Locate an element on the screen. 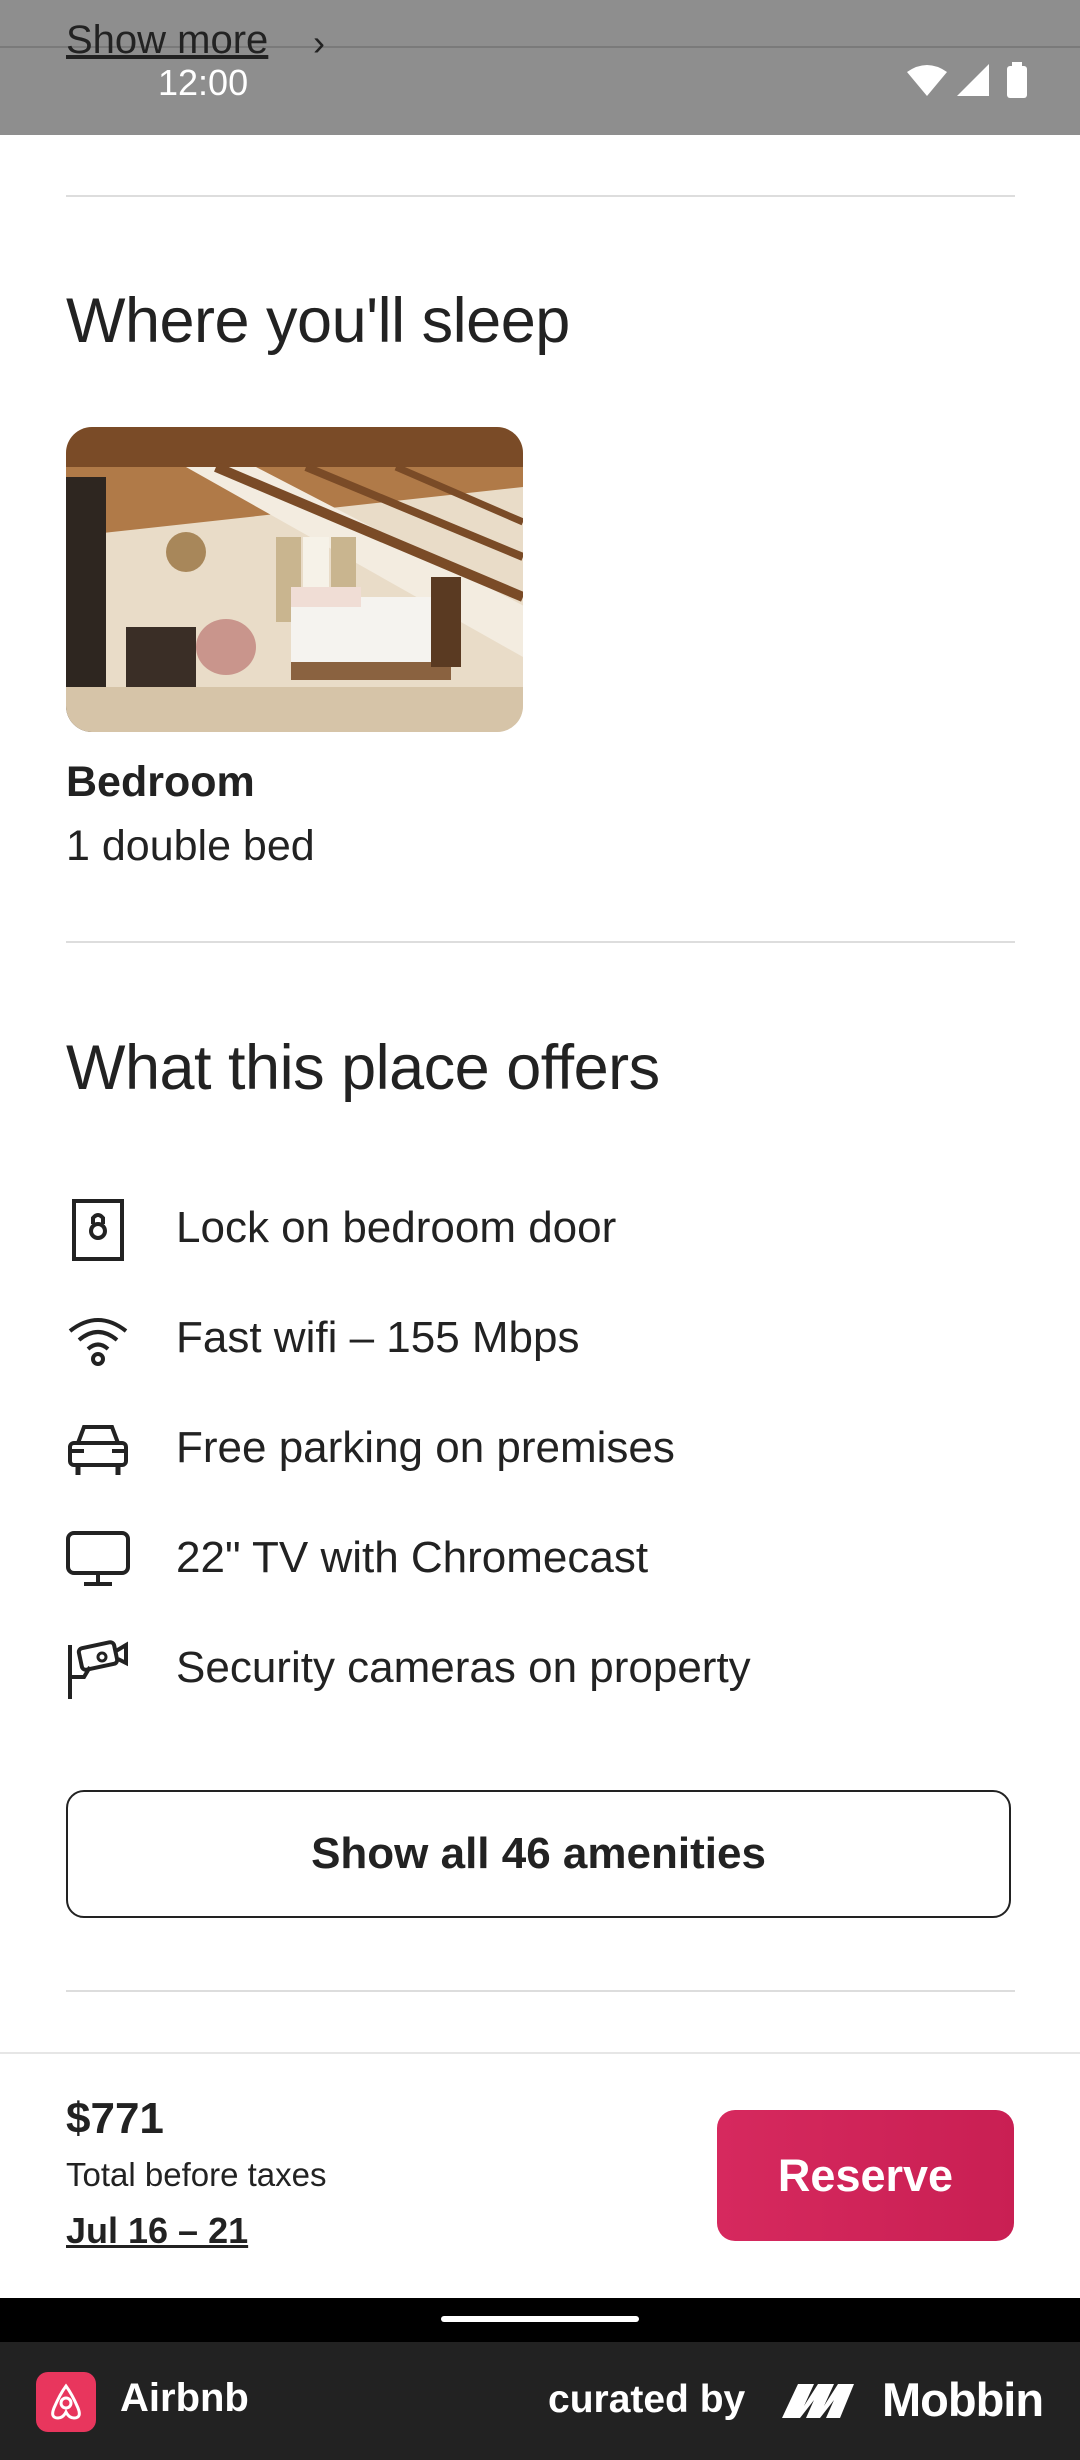 The height and width of the screenshot is (2460, 1080). home-indicator is located at coordinates (540, 2319).